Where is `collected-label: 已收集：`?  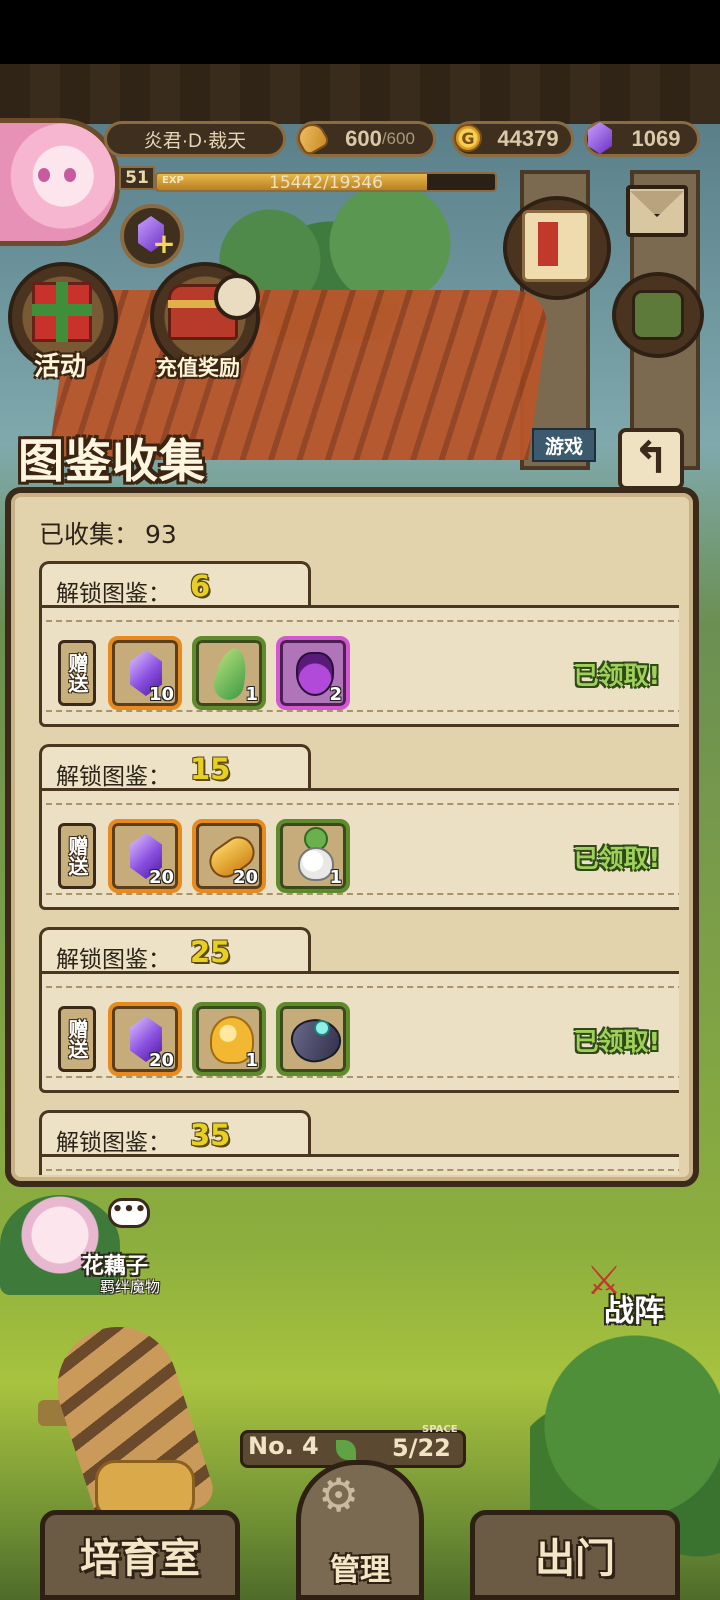 collected-label: 已收集： is located at coordinates (89, 534).